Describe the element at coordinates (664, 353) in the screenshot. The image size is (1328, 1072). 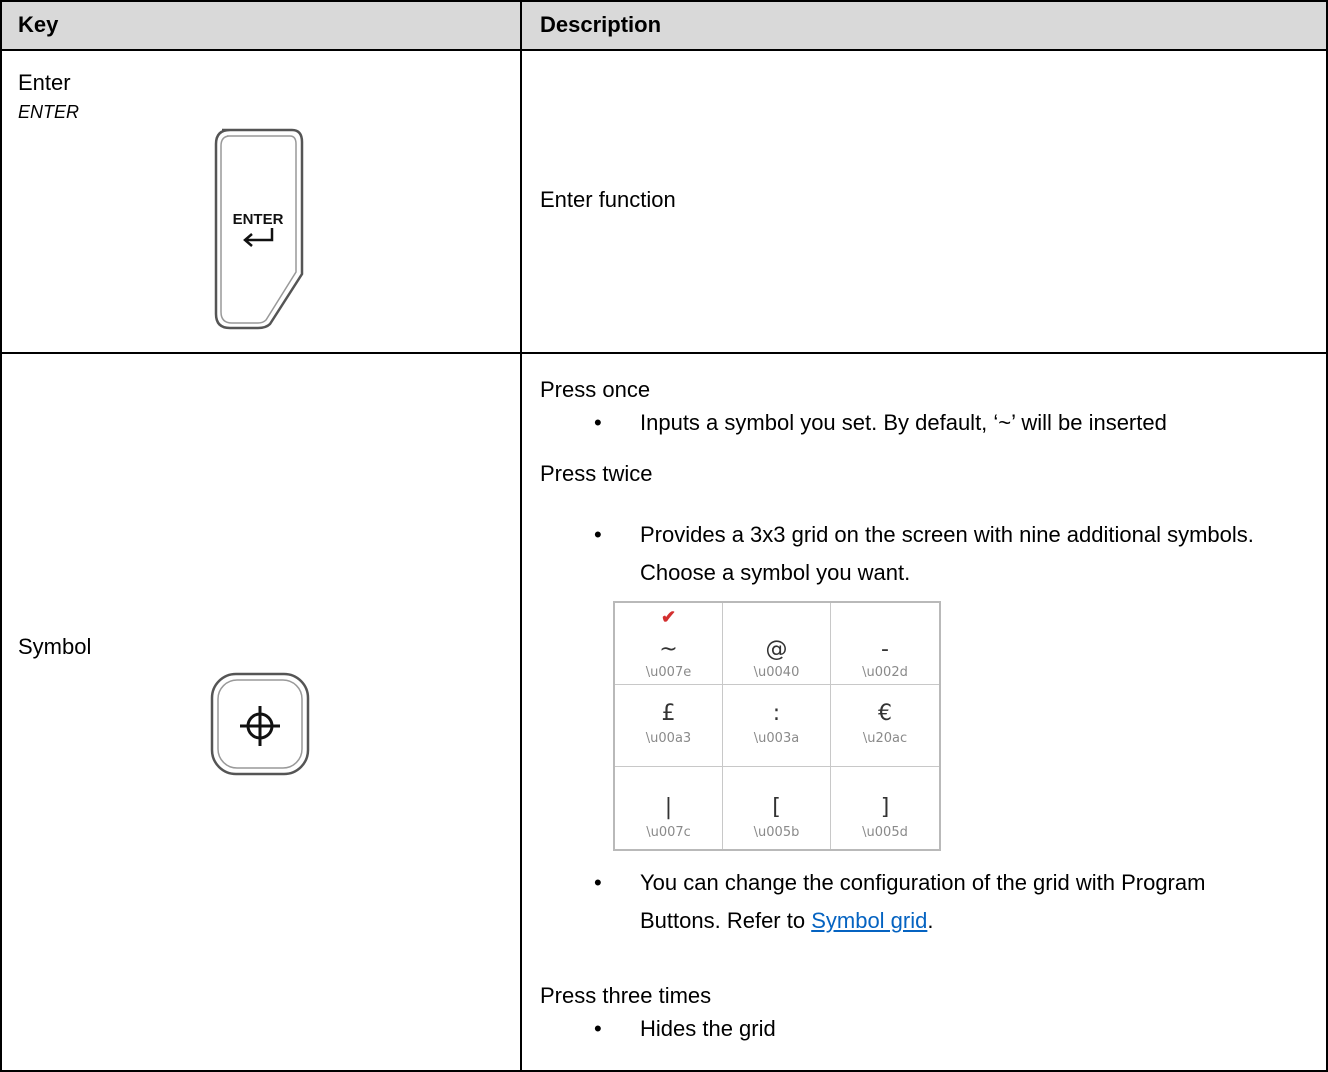
I see `row-divider` at that location.